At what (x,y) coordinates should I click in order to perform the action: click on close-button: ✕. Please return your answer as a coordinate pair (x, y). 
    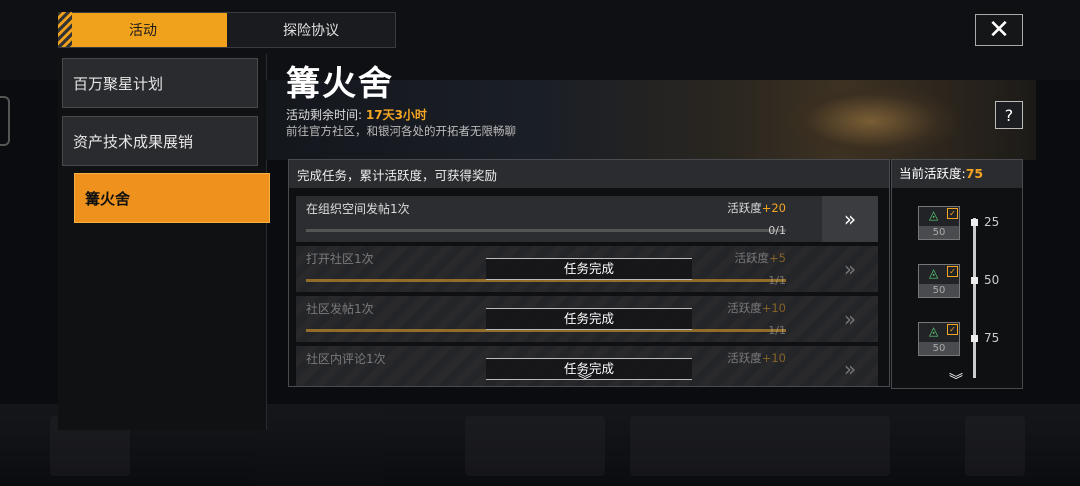
    Looking at the image, I should click on (999, 30).